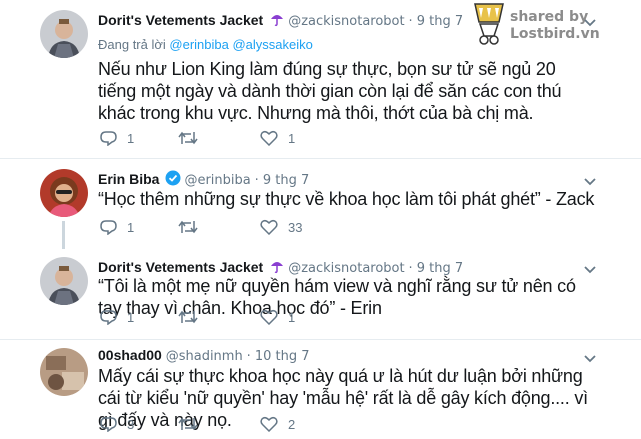 This screenshot has width=641, height=439. Describe the element at coordinates (295, 227) in the screenshot. I see `like-count: 33` at that location.